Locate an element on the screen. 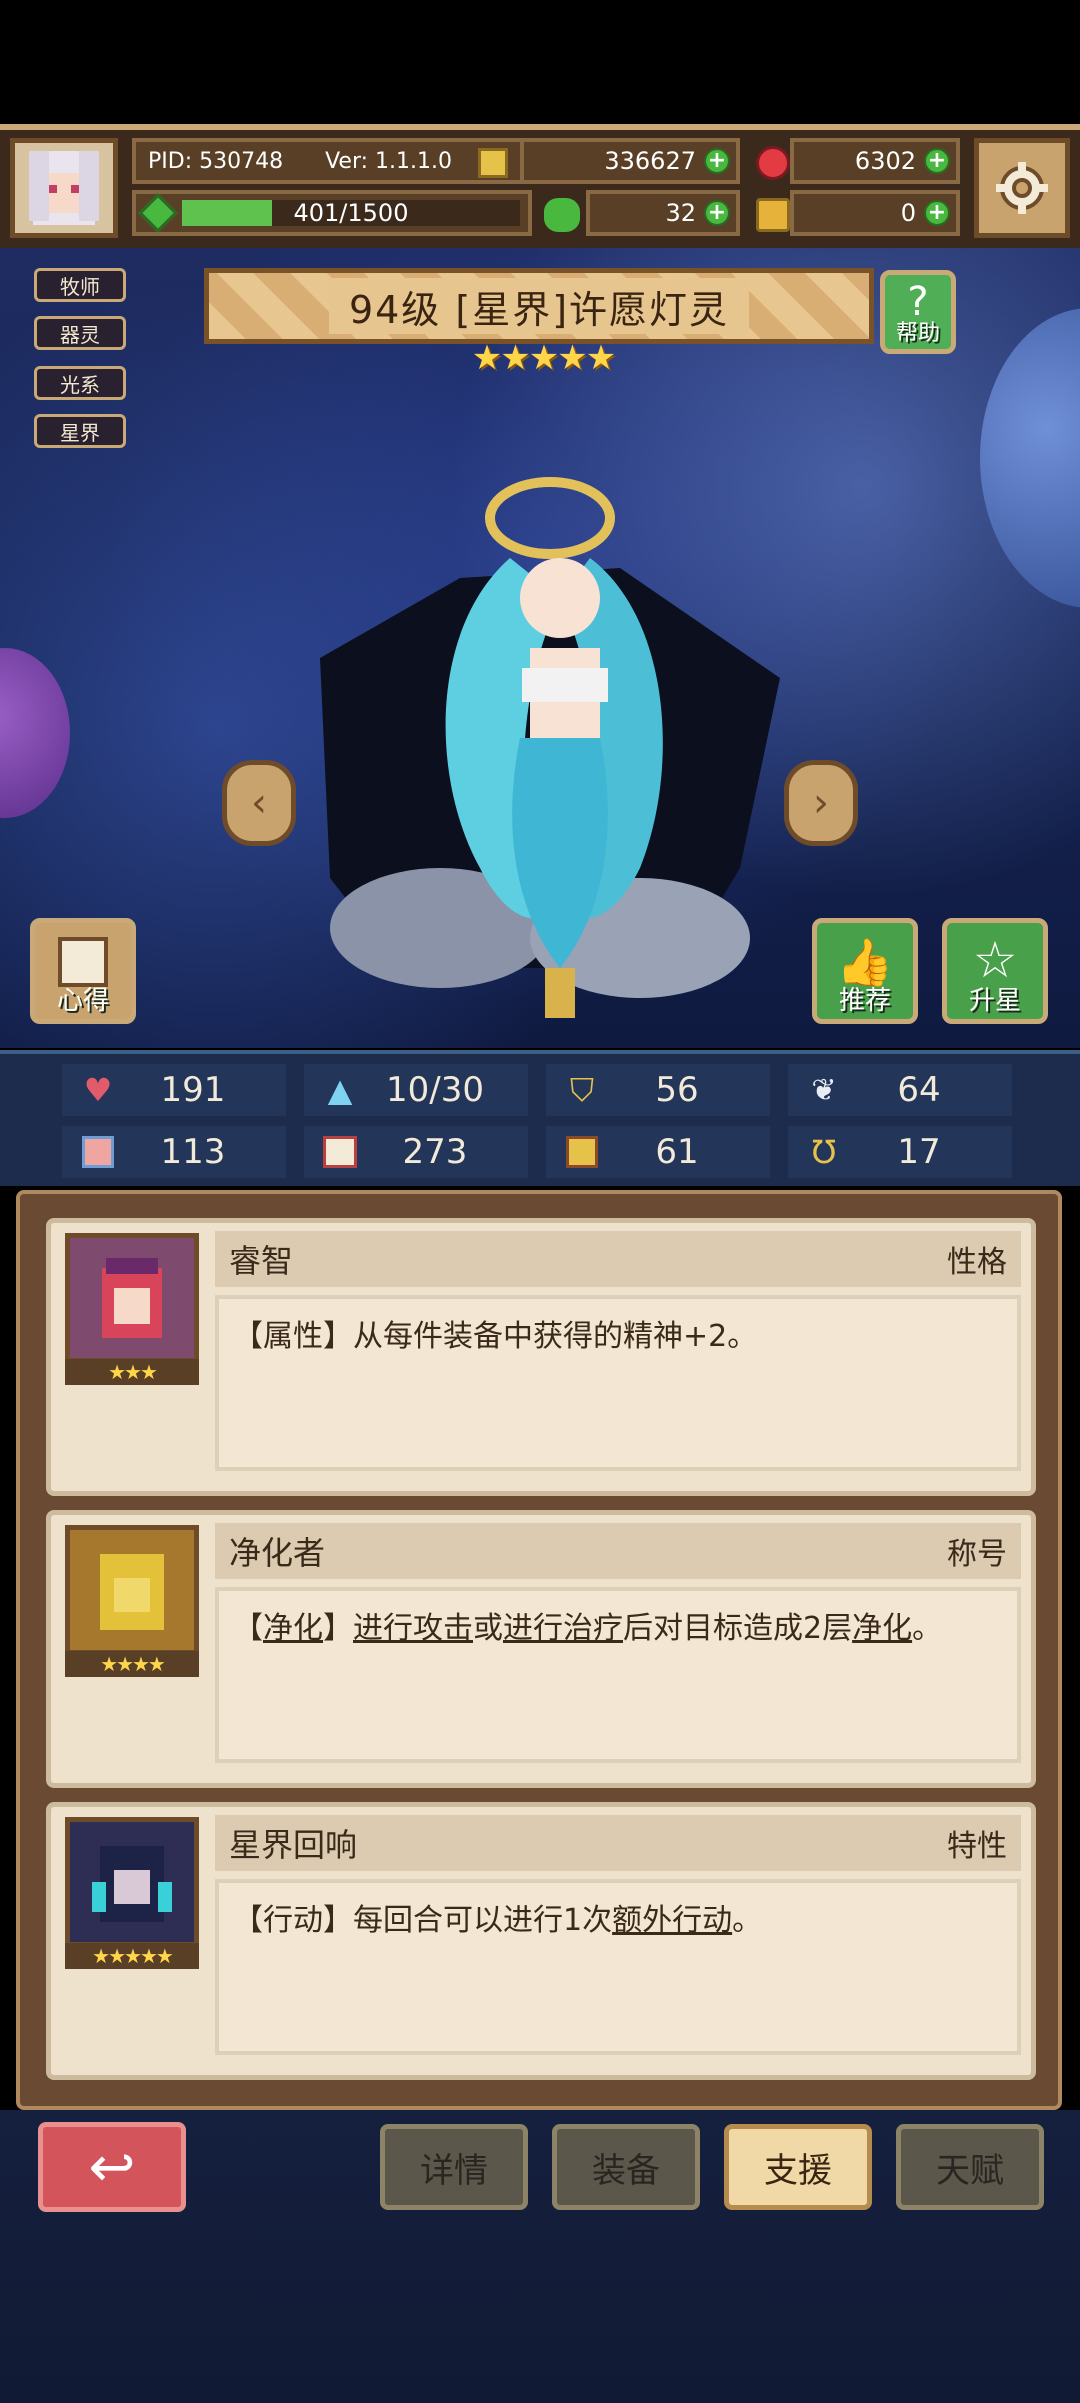  support-card: ★★★ 睿智 性格 【属性】从每件装备中获得的精神+2。 is located at coordinates (541, 1357).